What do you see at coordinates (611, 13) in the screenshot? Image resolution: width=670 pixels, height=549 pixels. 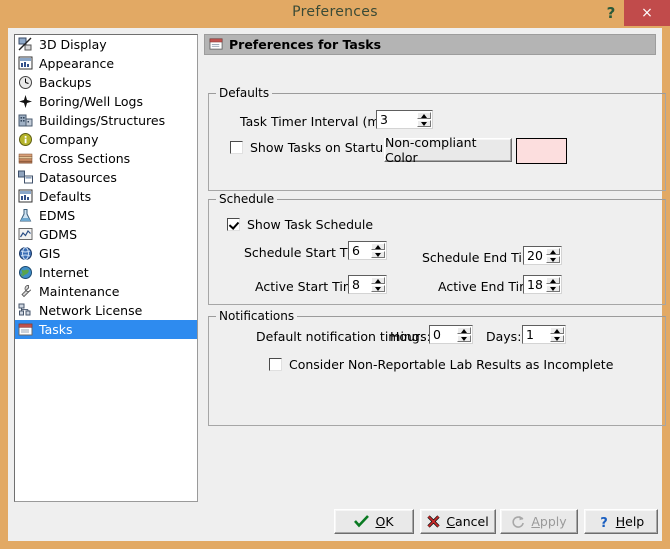 I see `titlebar-help-icon: ?` at bounding box center [611, 13].